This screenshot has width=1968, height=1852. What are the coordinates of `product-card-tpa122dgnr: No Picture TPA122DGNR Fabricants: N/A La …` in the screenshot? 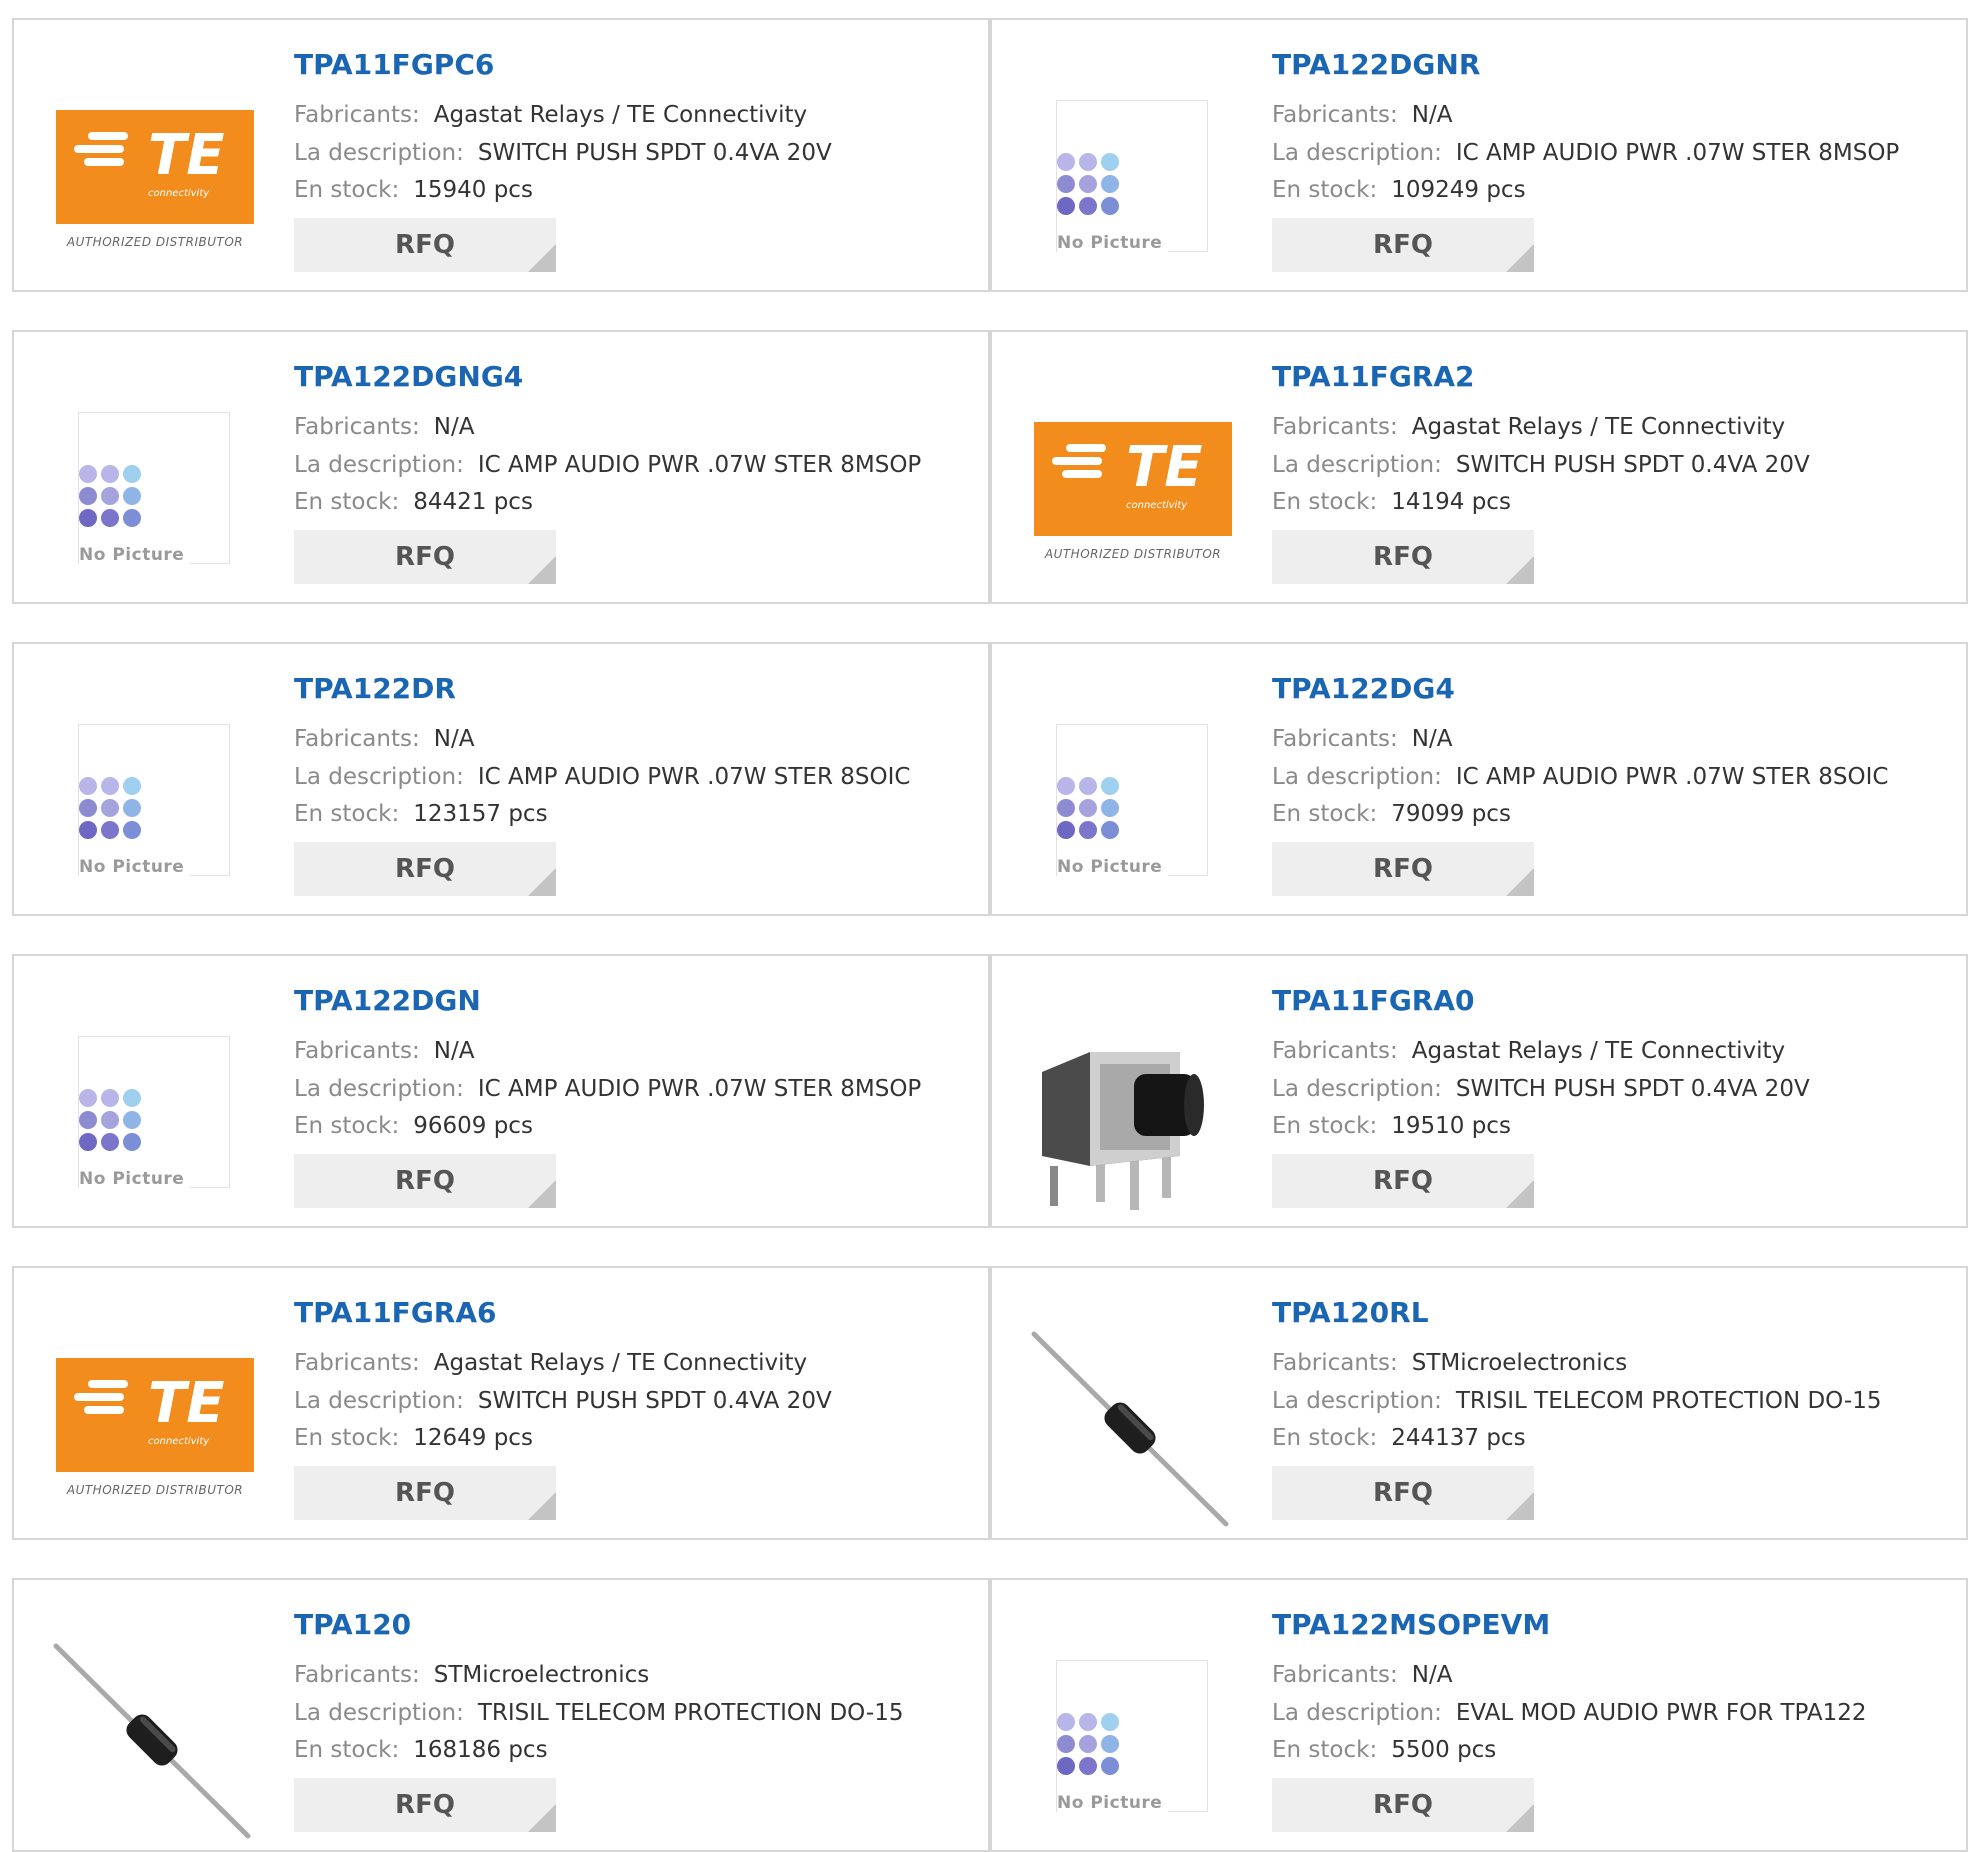 It's located at (1479, 155).